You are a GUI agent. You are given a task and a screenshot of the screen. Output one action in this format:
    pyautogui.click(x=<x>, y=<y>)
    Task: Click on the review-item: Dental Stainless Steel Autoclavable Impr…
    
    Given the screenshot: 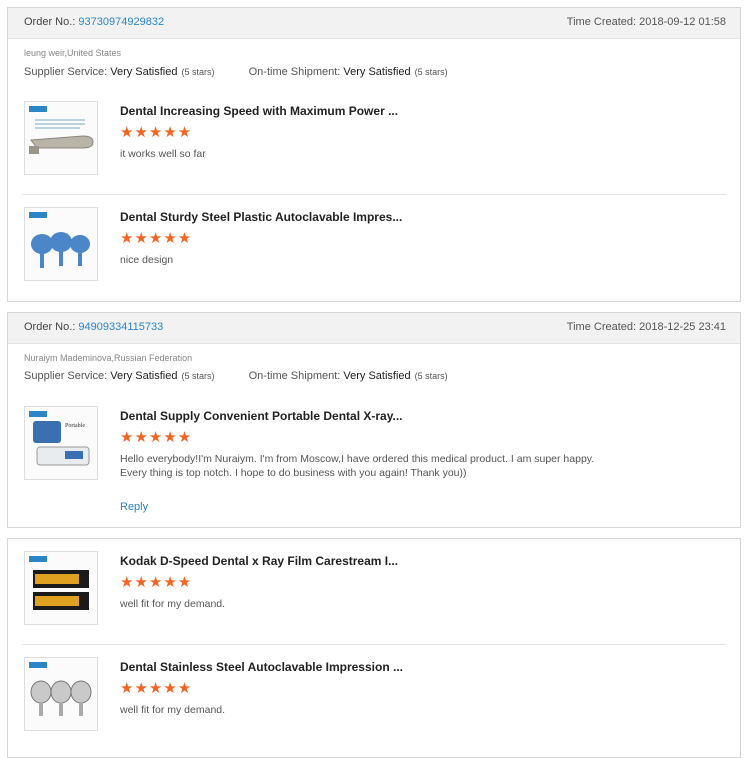 What is the action you would take?
    pyautogui.click(x=374, y=698)
    